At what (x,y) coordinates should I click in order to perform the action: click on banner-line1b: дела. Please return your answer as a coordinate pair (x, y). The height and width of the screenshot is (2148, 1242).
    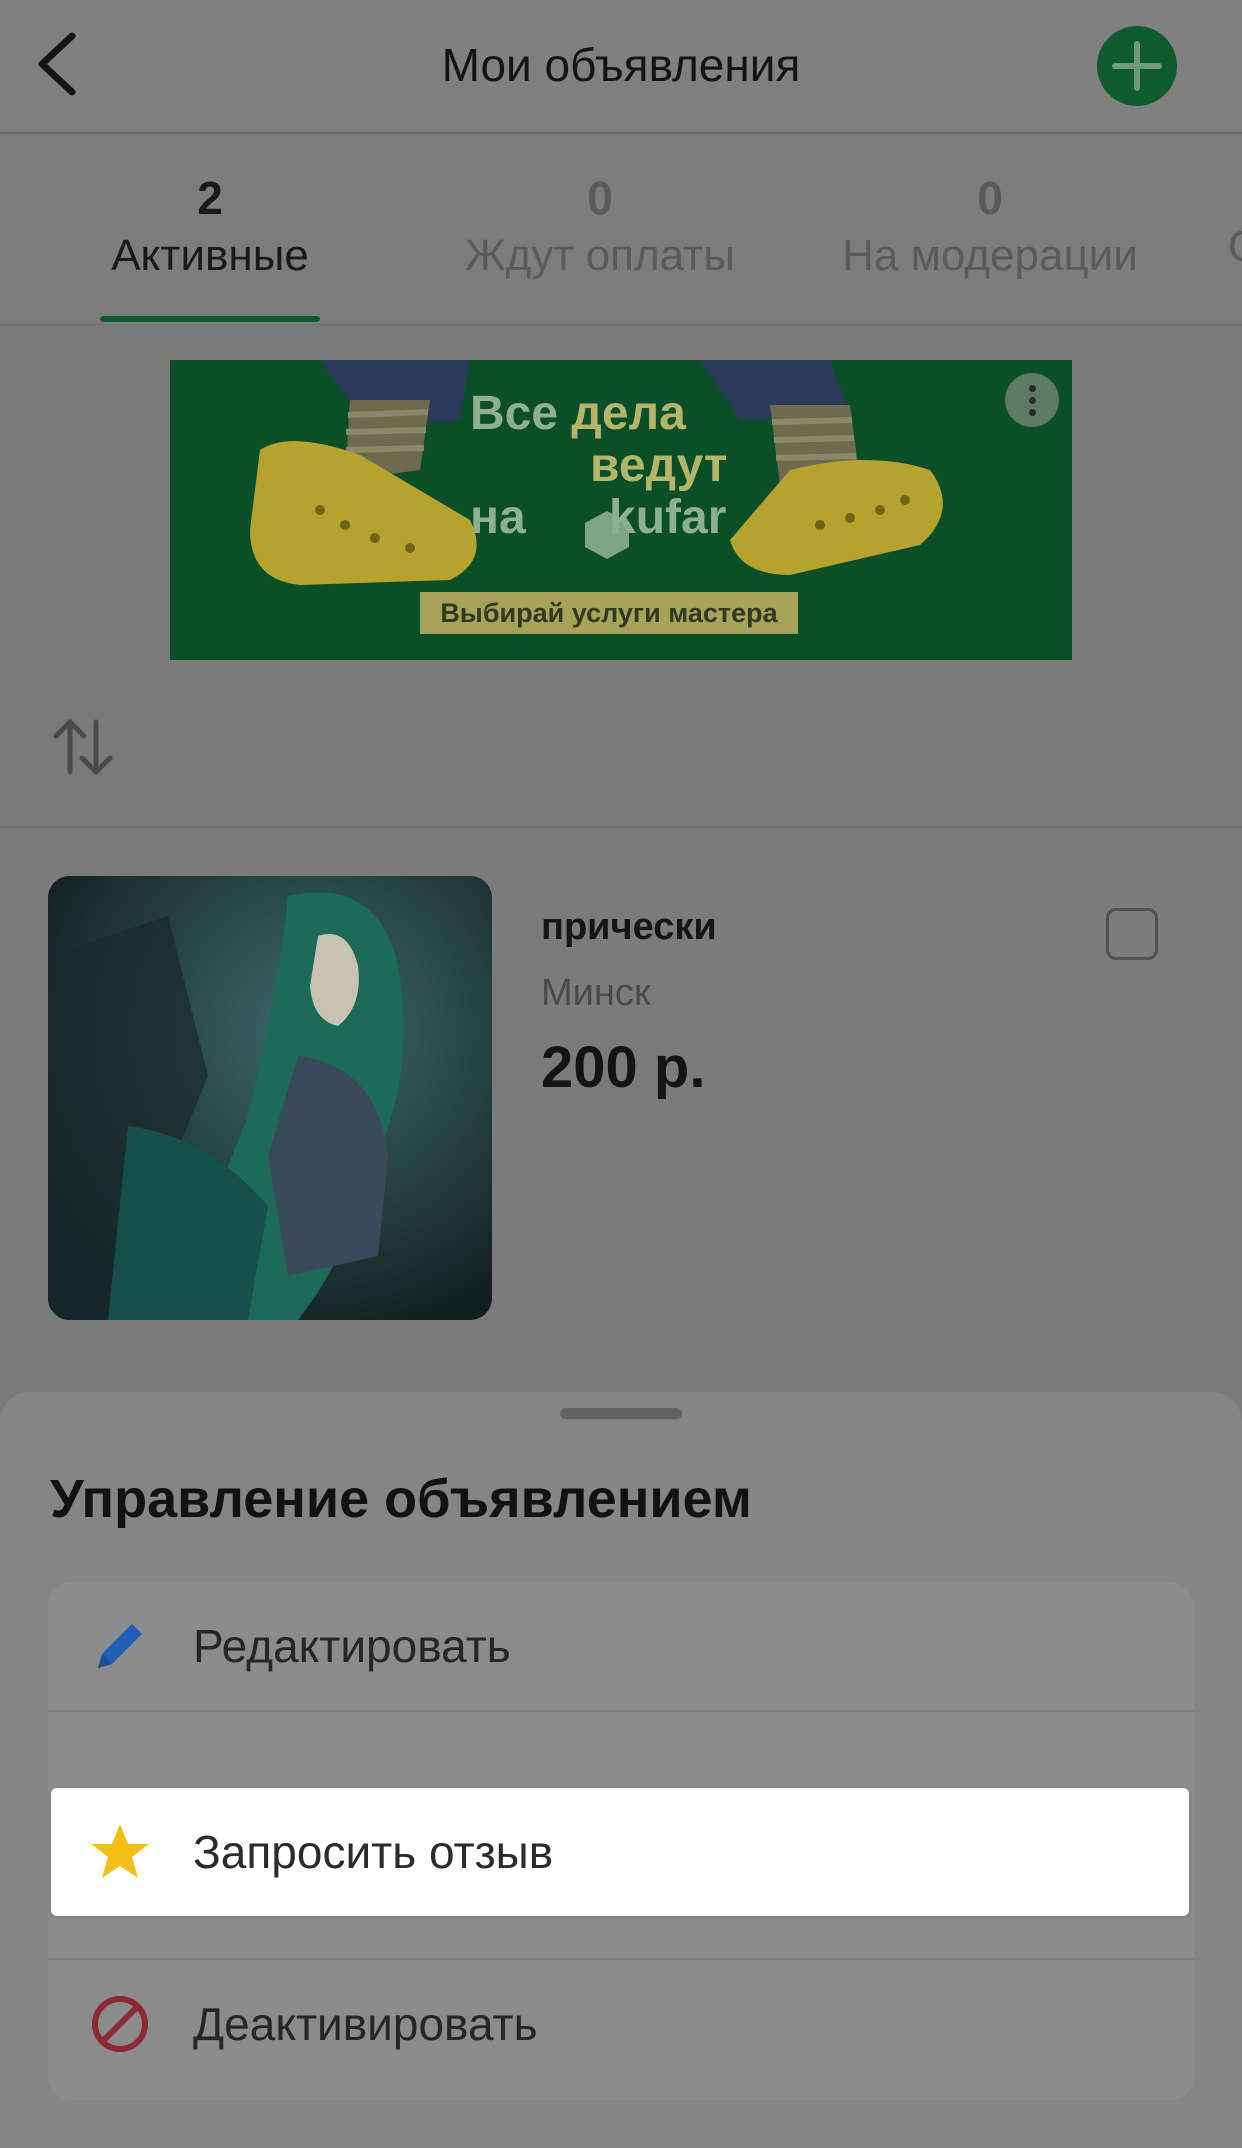
    Looking at the image, I should click on (628, 413).